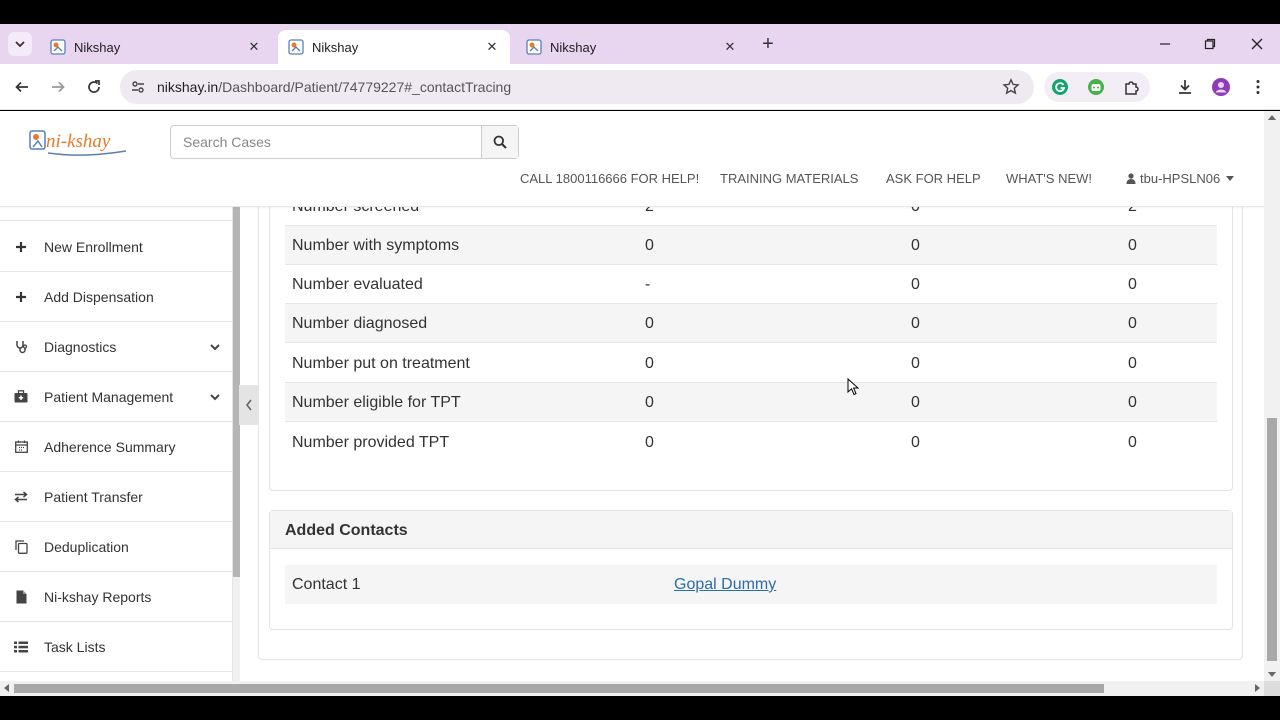 The width and height of the screenshot is (1280, 720). Describe the element at coordinates (632, 47) in the screenshot. I see `browser-tab-3: Nikshay ✕` at that location.